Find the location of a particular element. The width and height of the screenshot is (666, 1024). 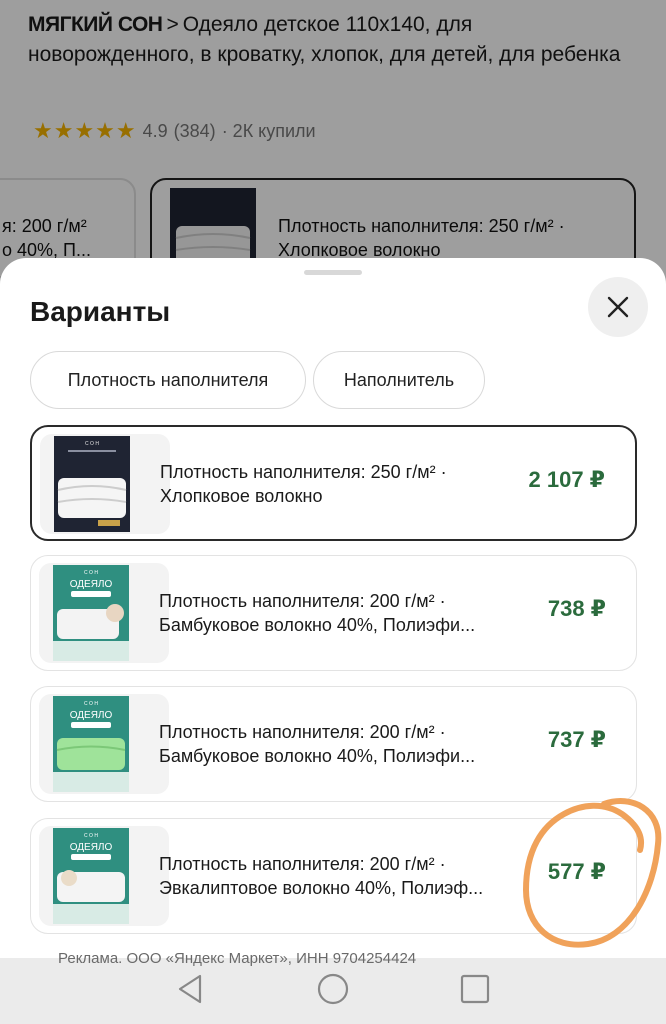

filter-chip-filler: Наполнитель is located at coordinates (399, 380).